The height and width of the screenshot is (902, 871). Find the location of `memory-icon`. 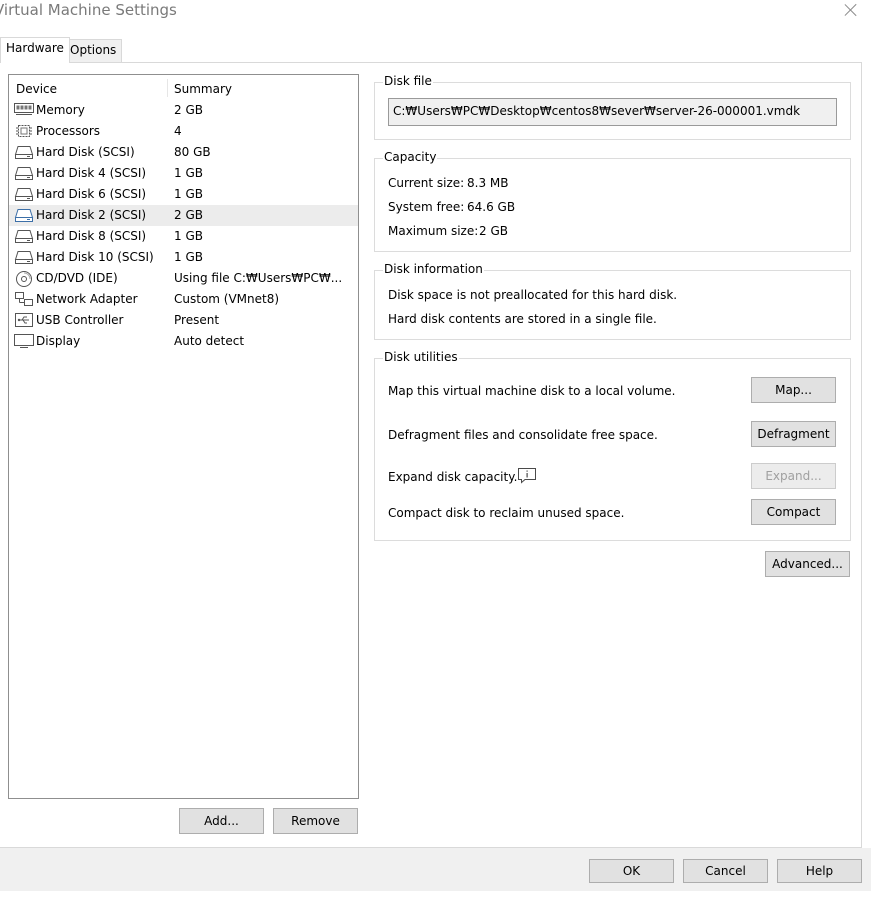

memory-icon is located at coordinates (24, 110).